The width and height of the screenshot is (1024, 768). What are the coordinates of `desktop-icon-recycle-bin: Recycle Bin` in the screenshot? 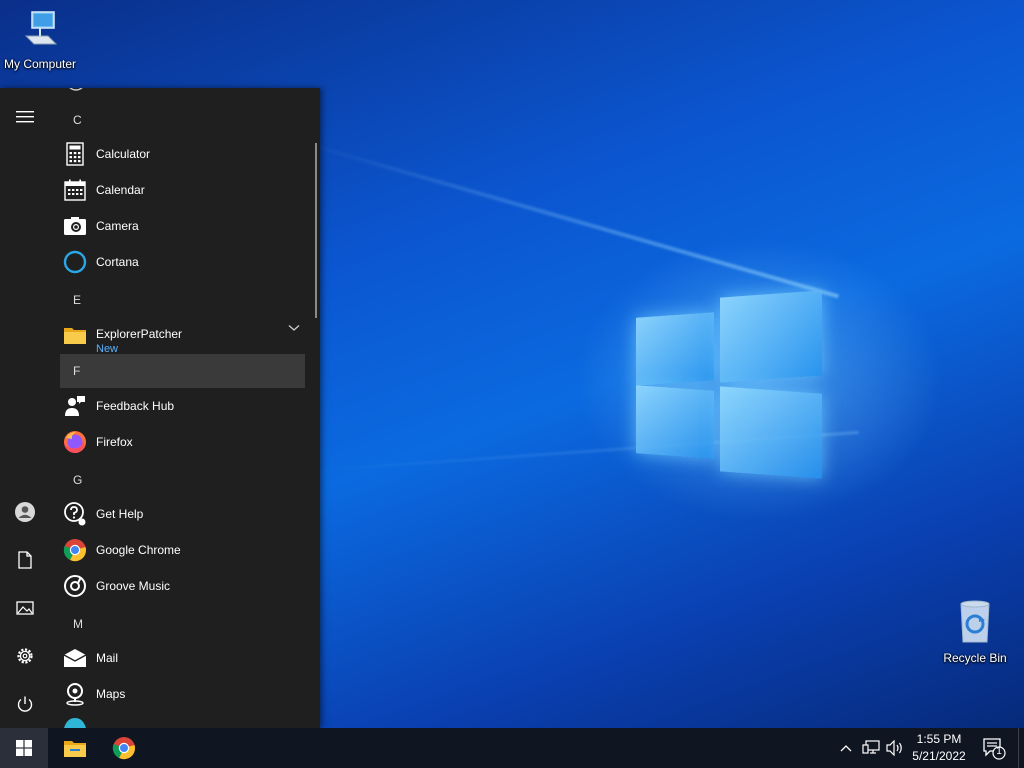 It's located at (975, 632).